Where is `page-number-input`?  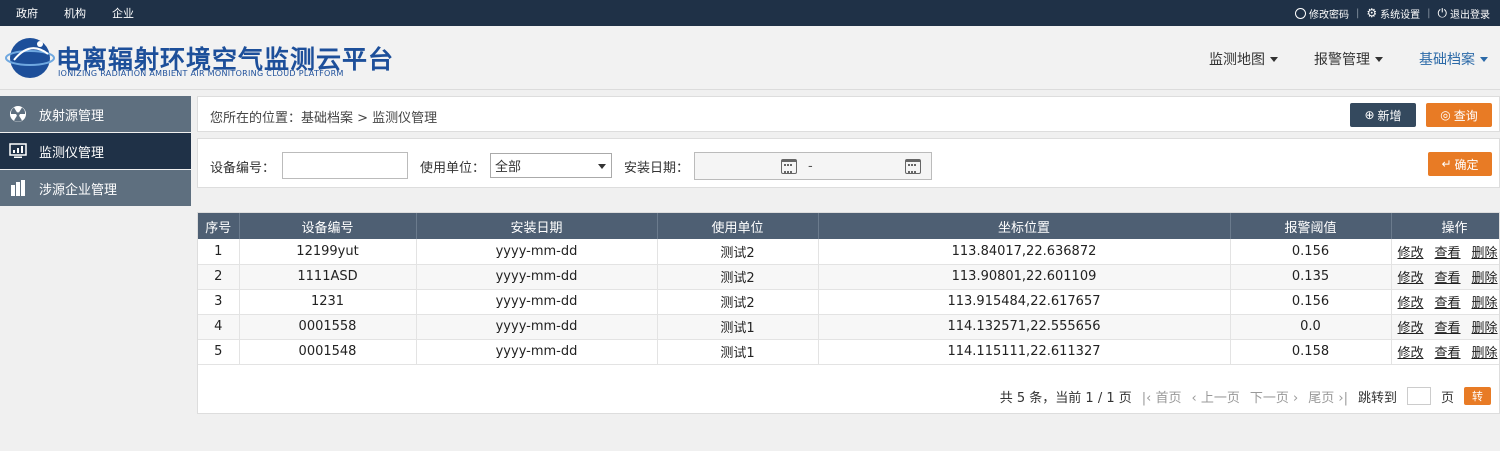 page-number-input is located at coordinates (1418, 396).